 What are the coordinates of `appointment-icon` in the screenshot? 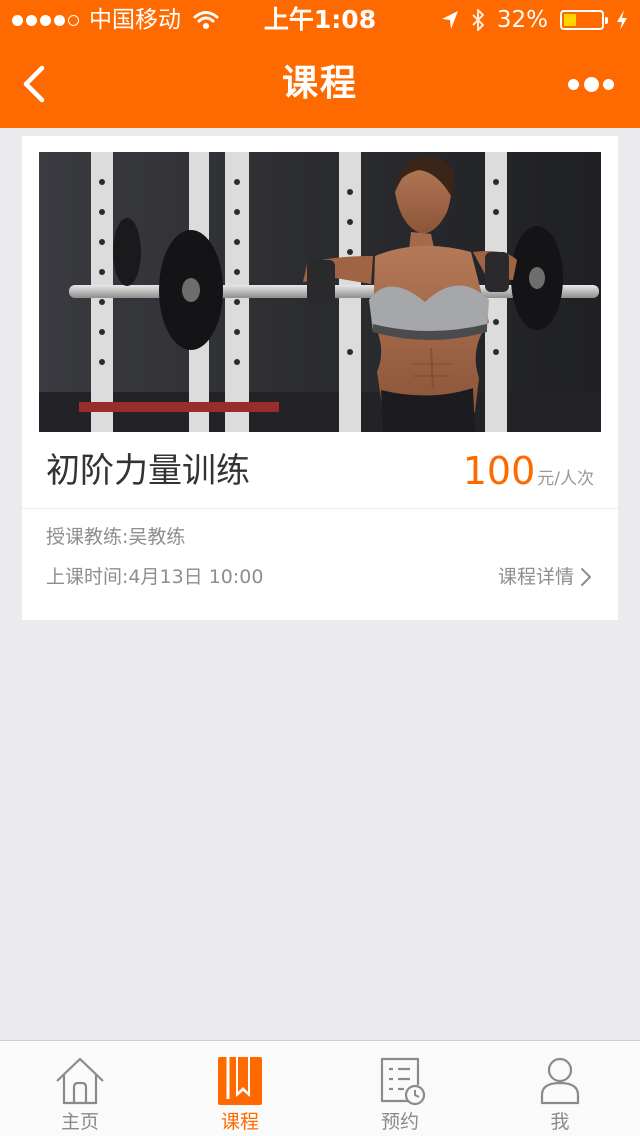 It's located at (403, 1081).